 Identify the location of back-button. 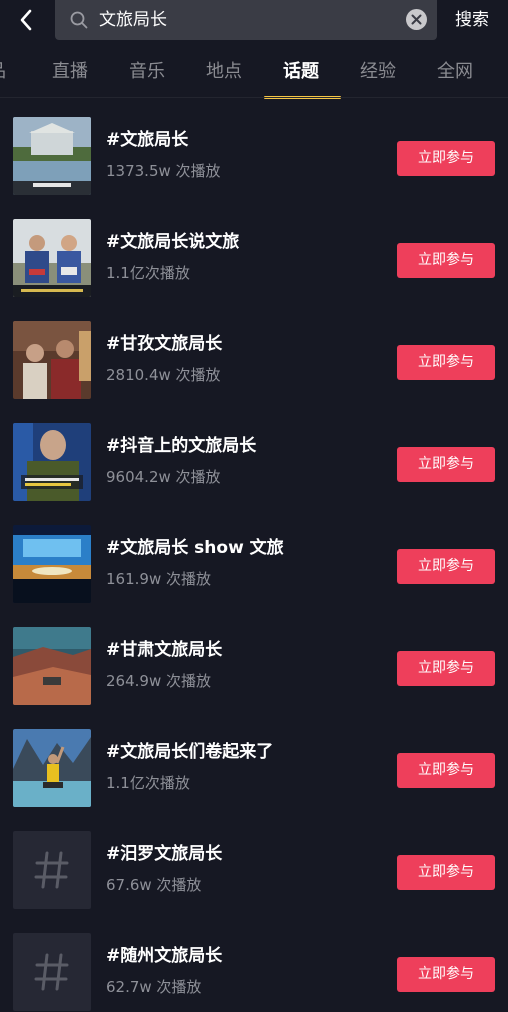
(26, 20).